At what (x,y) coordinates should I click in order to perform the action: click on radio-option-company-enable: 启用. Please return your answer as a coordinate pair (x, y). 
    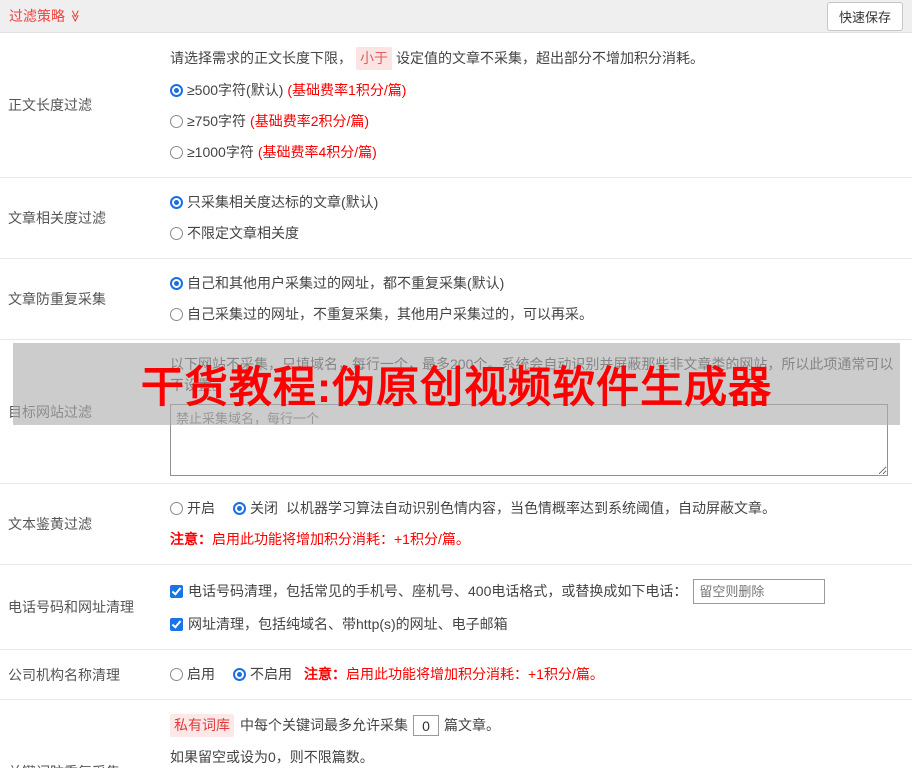
    Looking at the image, I should click on (194, 674).